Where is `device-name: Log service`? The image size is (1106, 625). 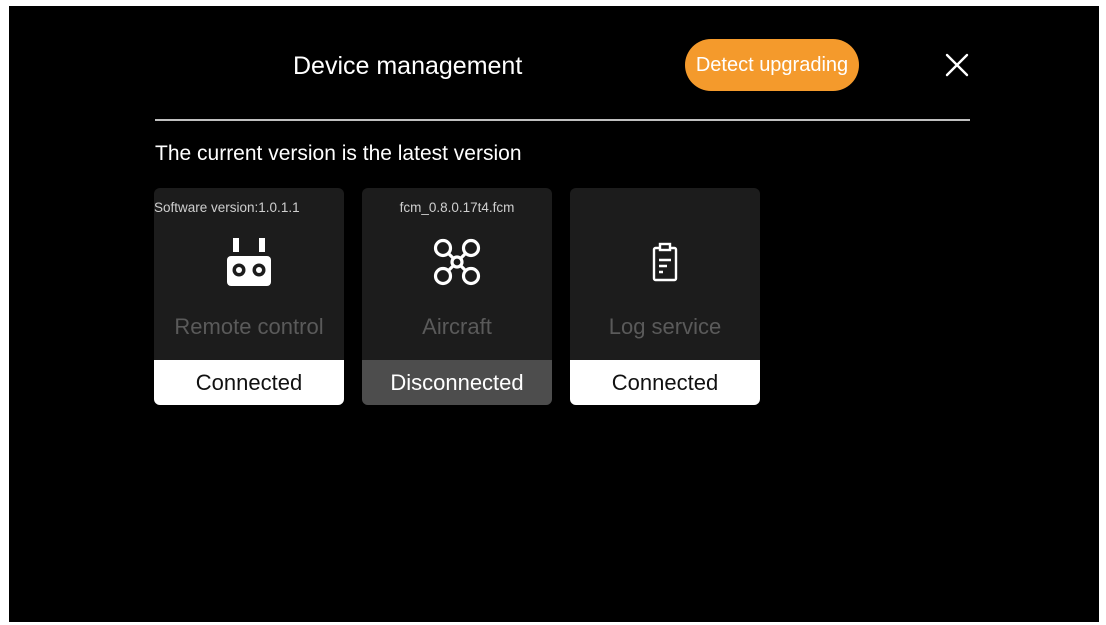
device-name: Log service is located at coordinates (665, 326).